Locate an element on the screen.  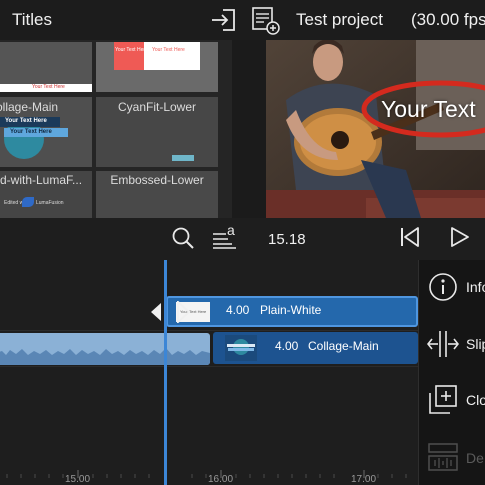
text-style-icon: a is located at coordinates (225, 237).